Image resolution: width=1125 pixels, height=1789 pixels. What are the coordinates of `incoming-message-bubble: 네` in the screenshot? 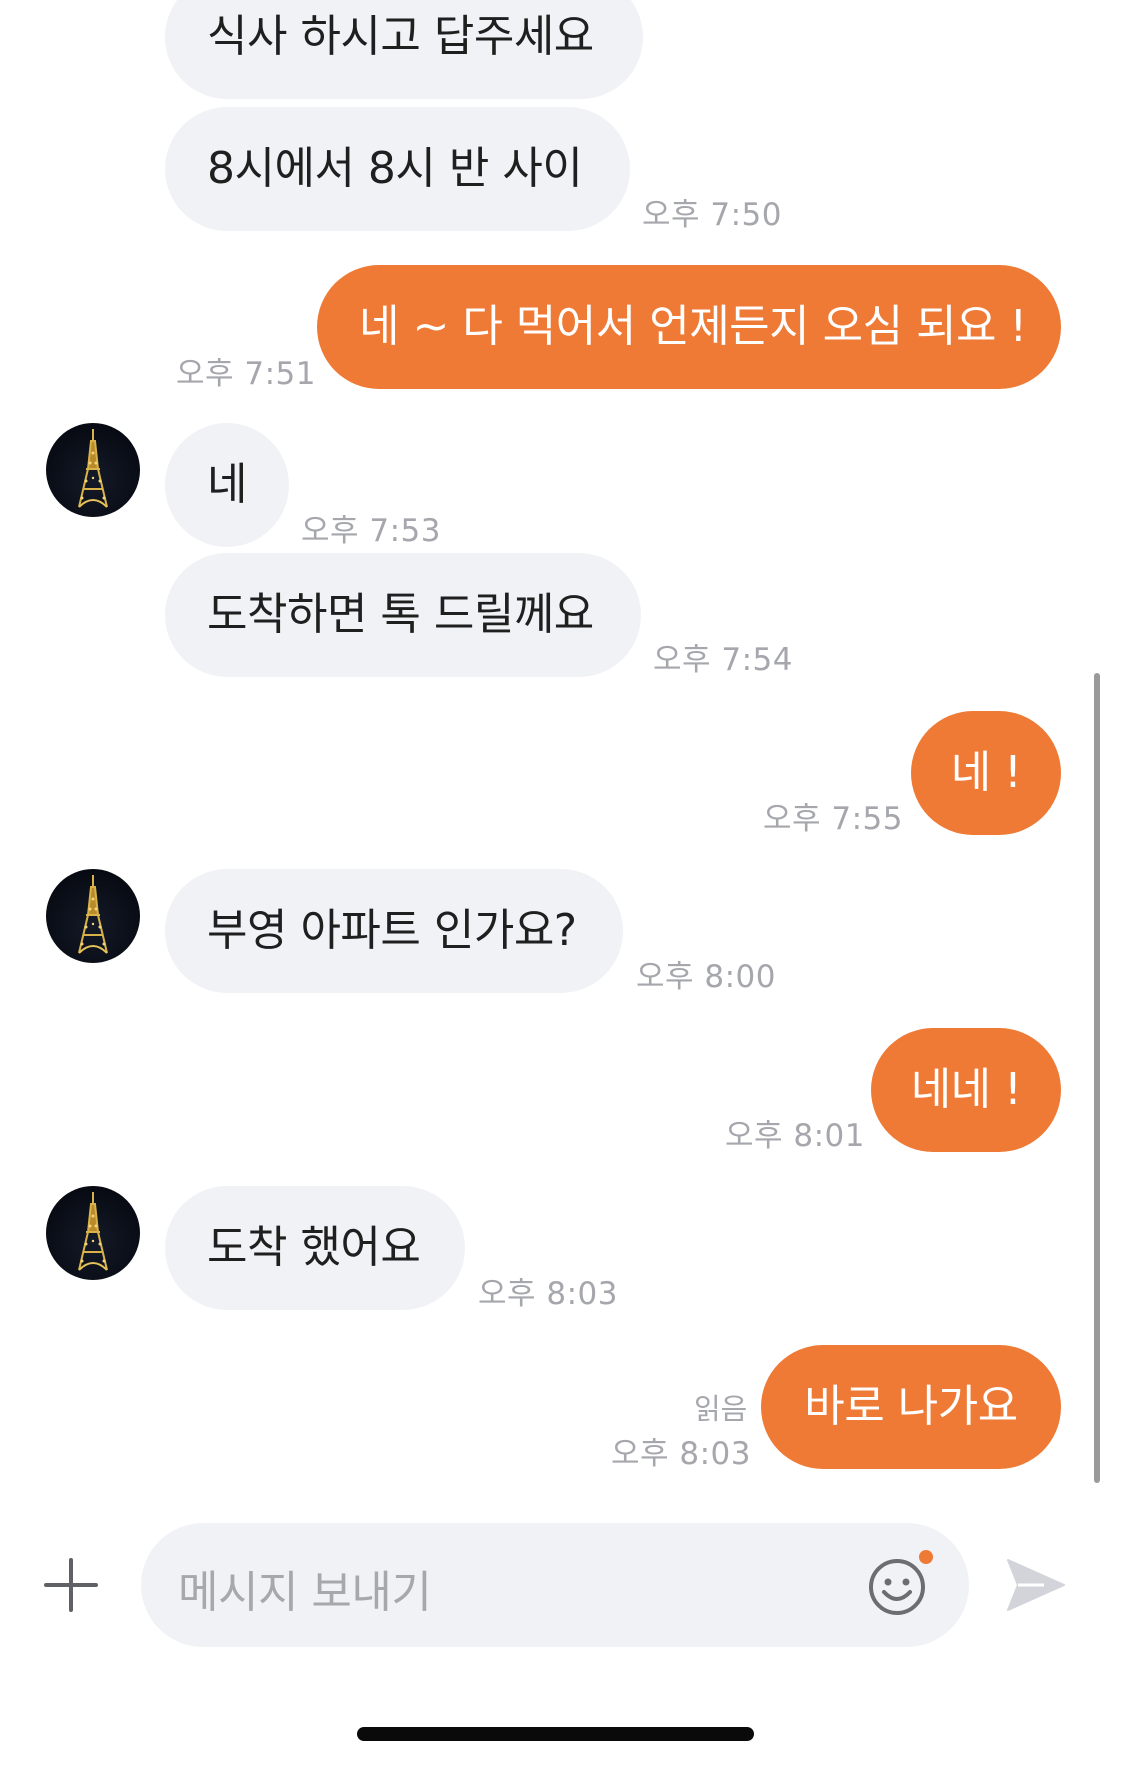 It's located at (227, 485).